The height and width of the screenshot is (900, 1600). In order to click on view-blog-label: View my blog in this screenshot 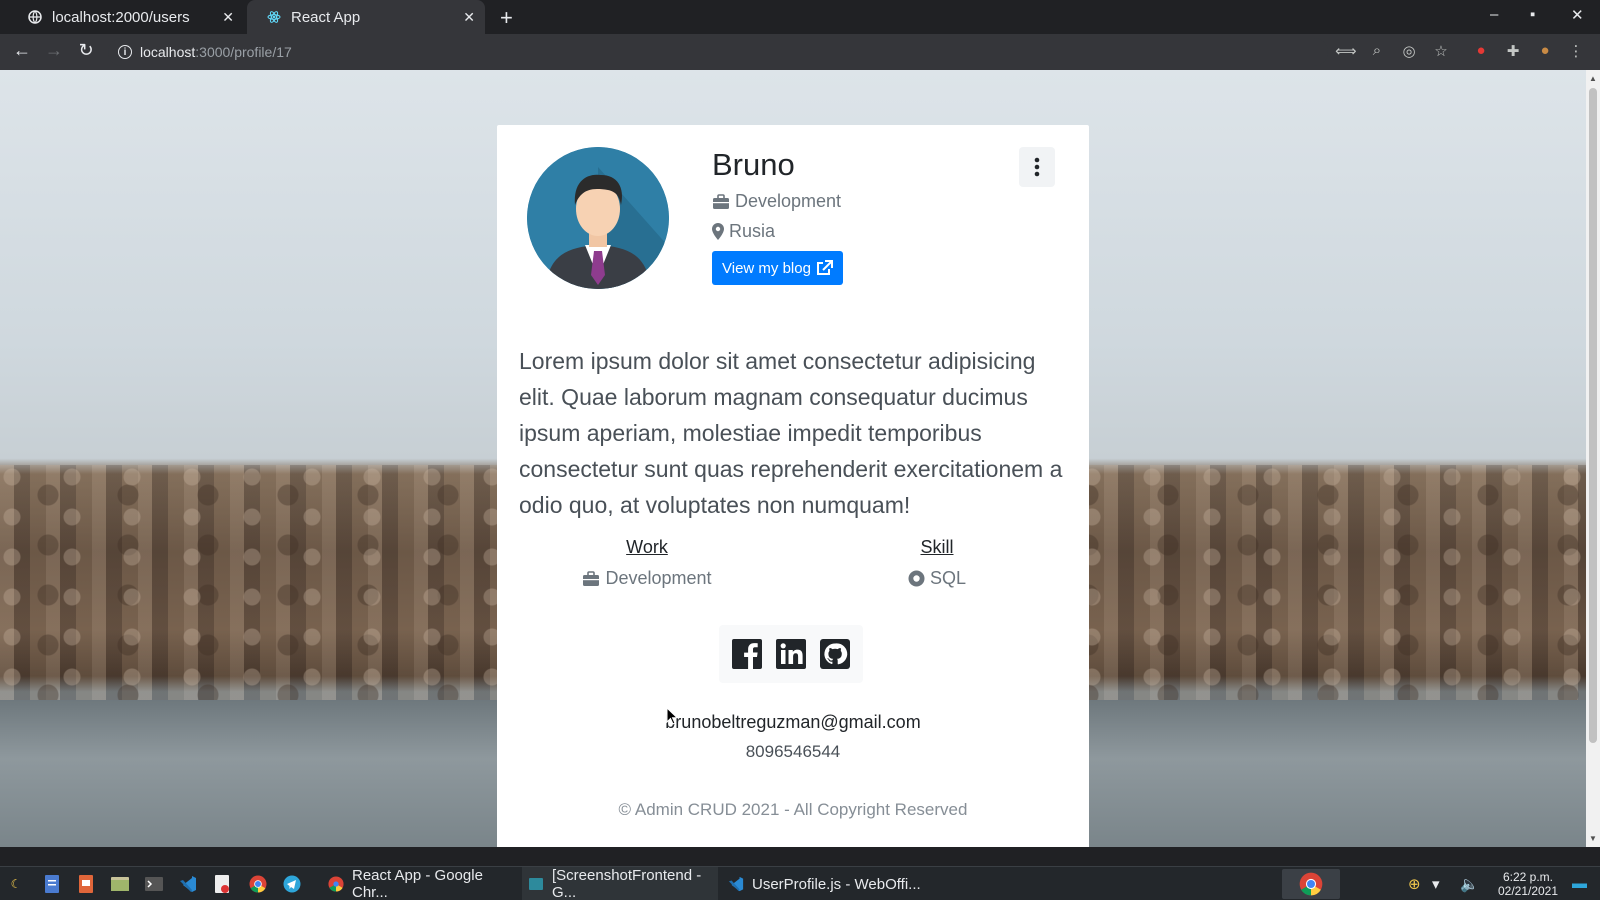, I will do `click(766, 268)`.